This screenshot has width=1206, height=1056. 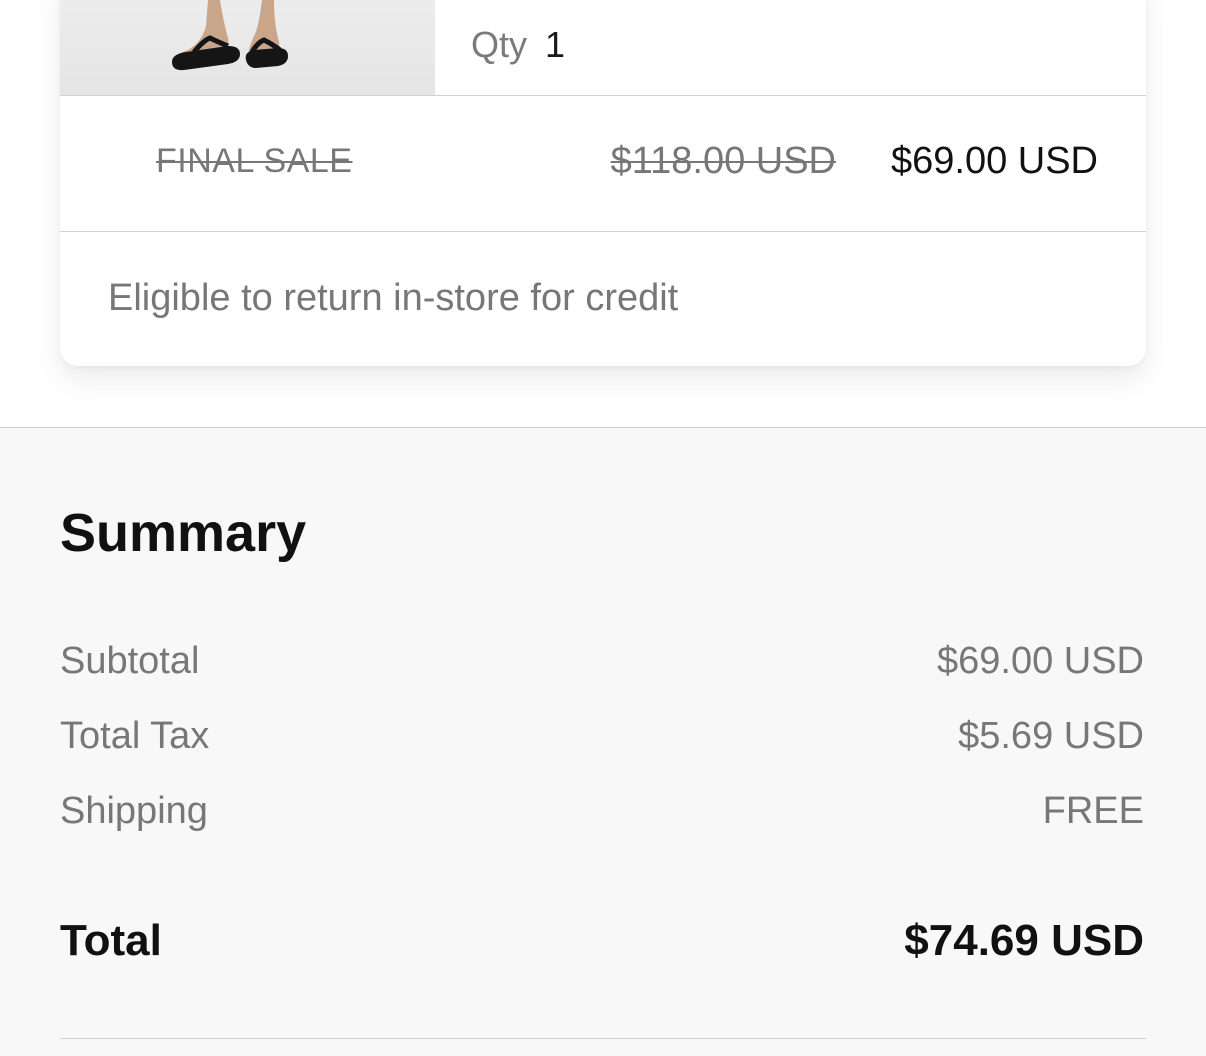 I want to click on sale-price: $69.00 USD, so click(x=994, y=161).